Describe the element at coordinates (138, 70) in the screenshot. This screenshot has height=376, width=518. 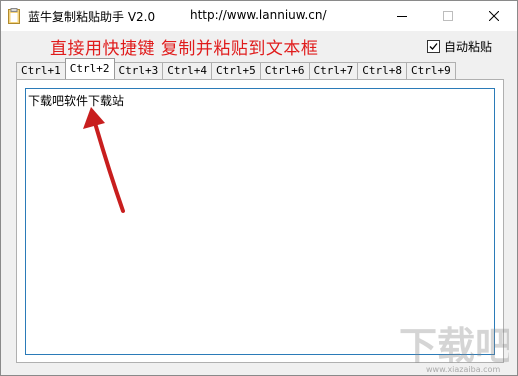
I see `tab-ctrl-3: Ctrl+3` at that location.